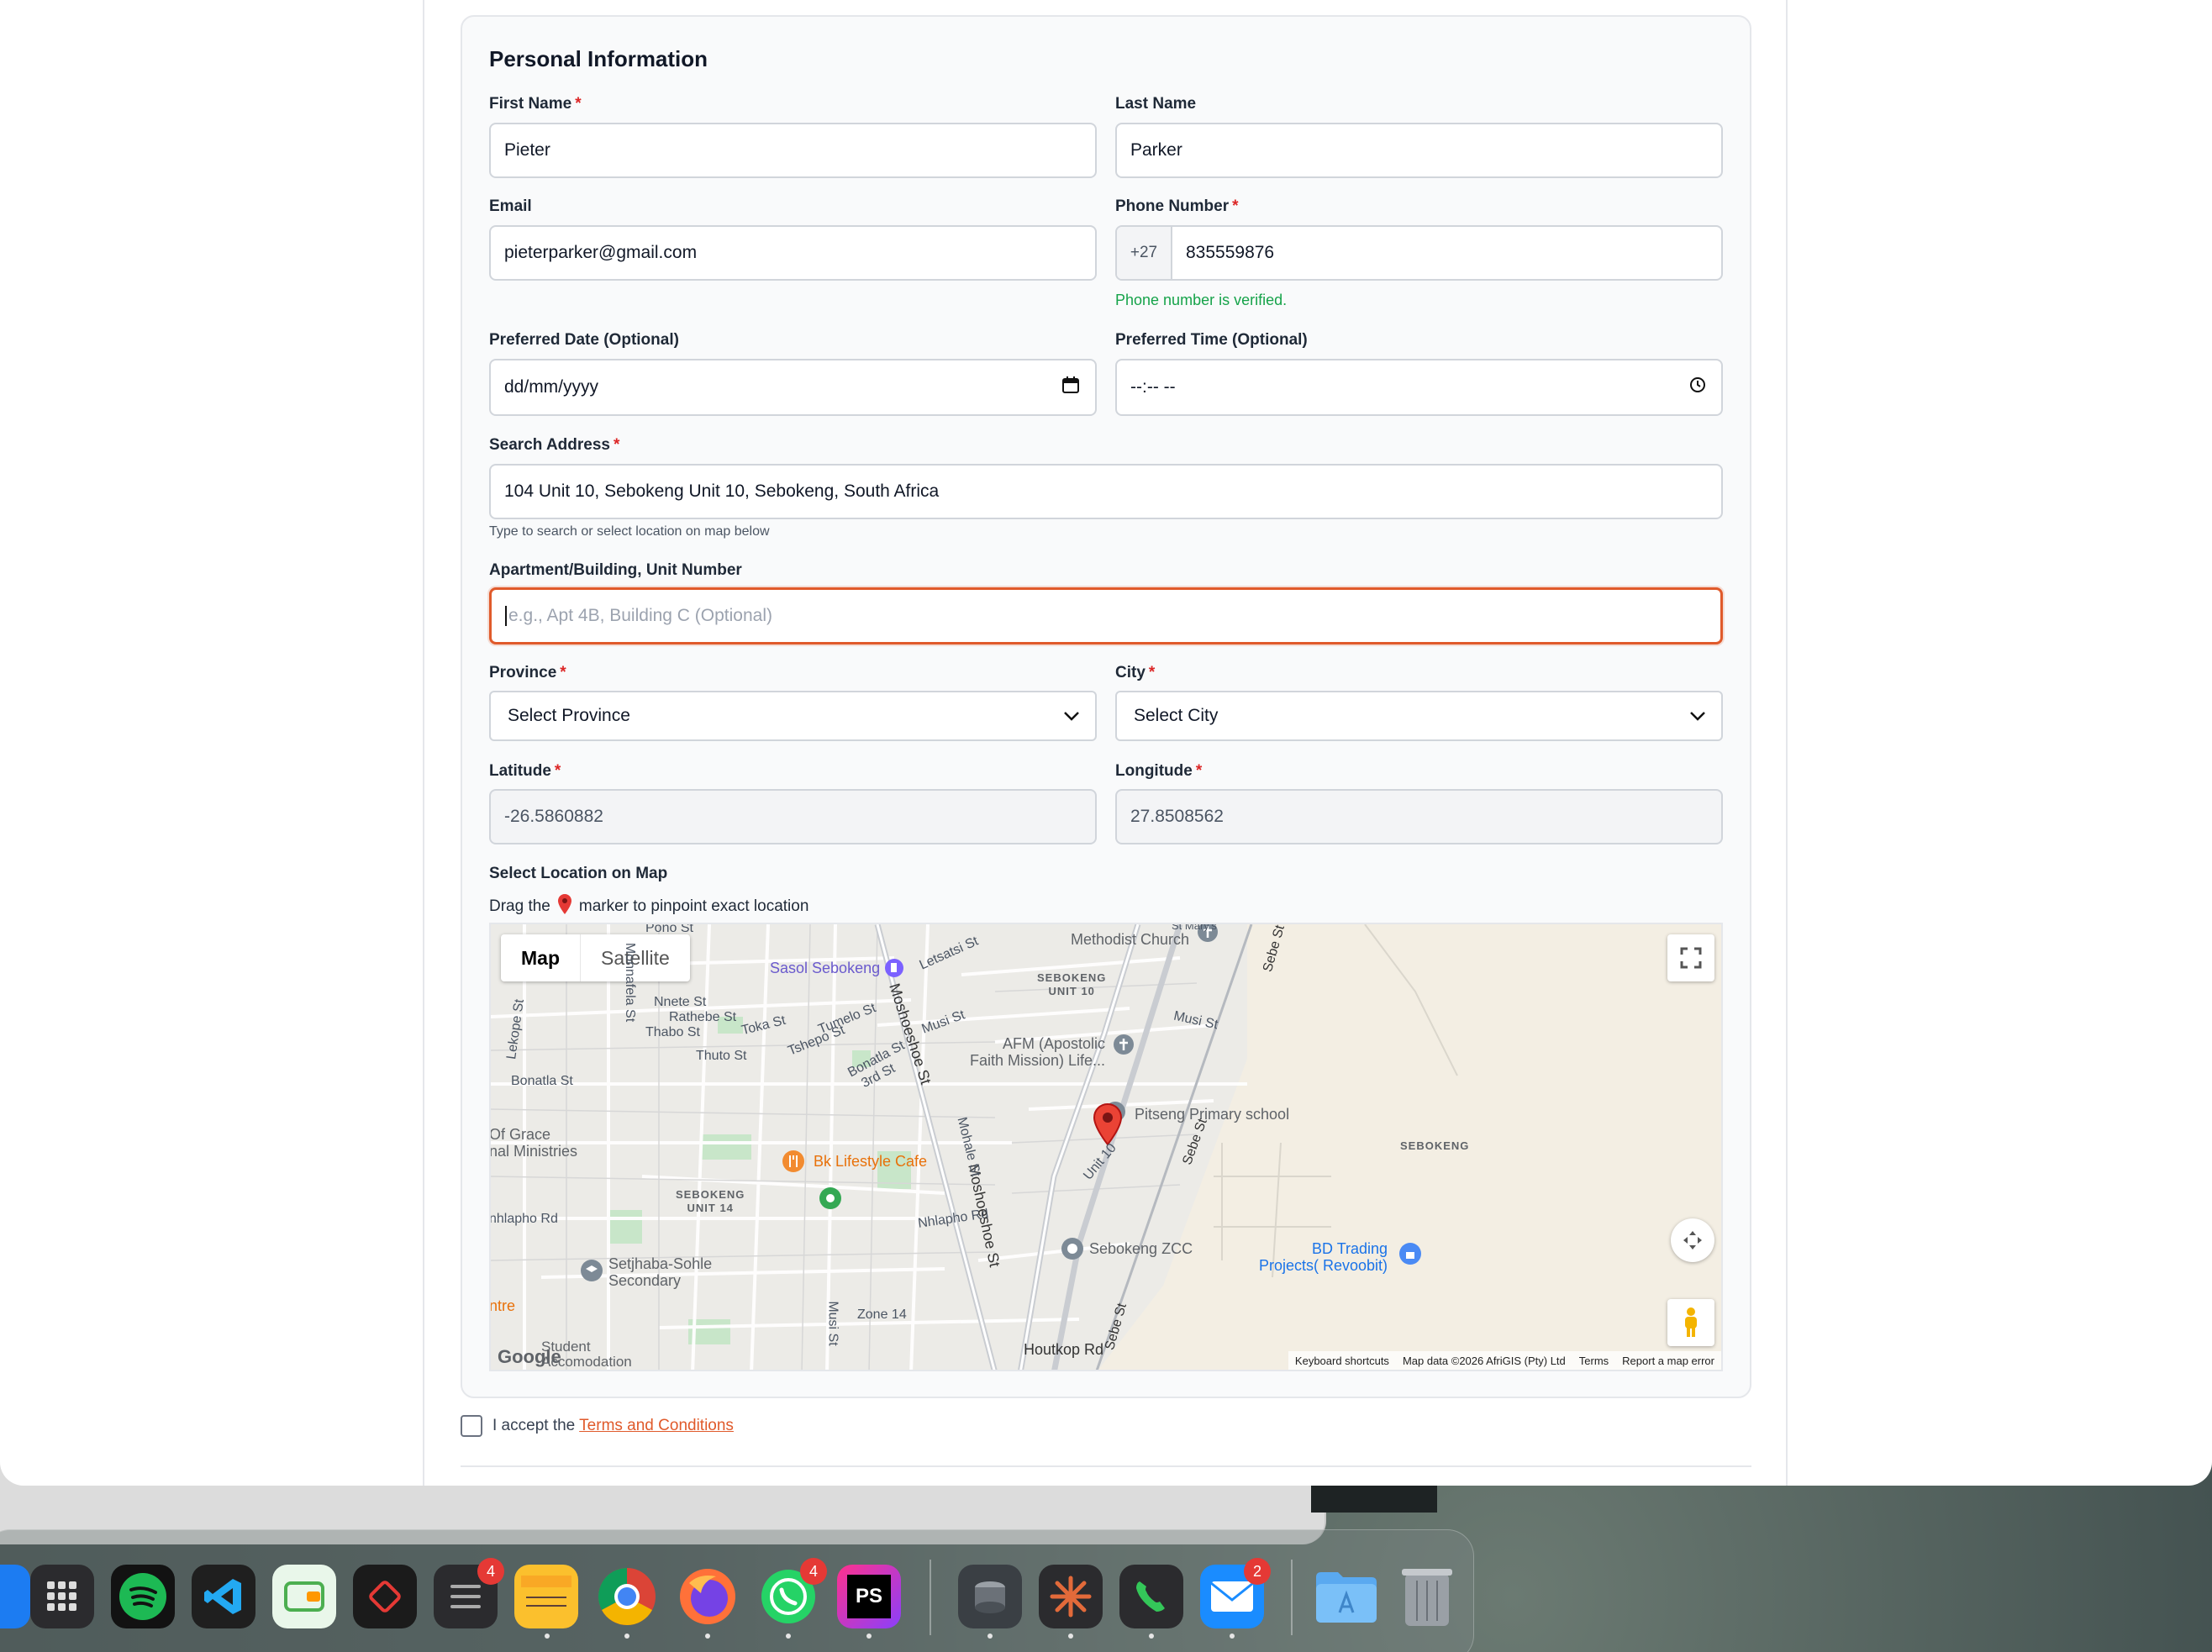 This screenshot has height=1652, width=2212. What do you see at coordinates (1692, 1240) in the screenshot?
I see `camera-control-icon` at bounding box center [1692, 1240].